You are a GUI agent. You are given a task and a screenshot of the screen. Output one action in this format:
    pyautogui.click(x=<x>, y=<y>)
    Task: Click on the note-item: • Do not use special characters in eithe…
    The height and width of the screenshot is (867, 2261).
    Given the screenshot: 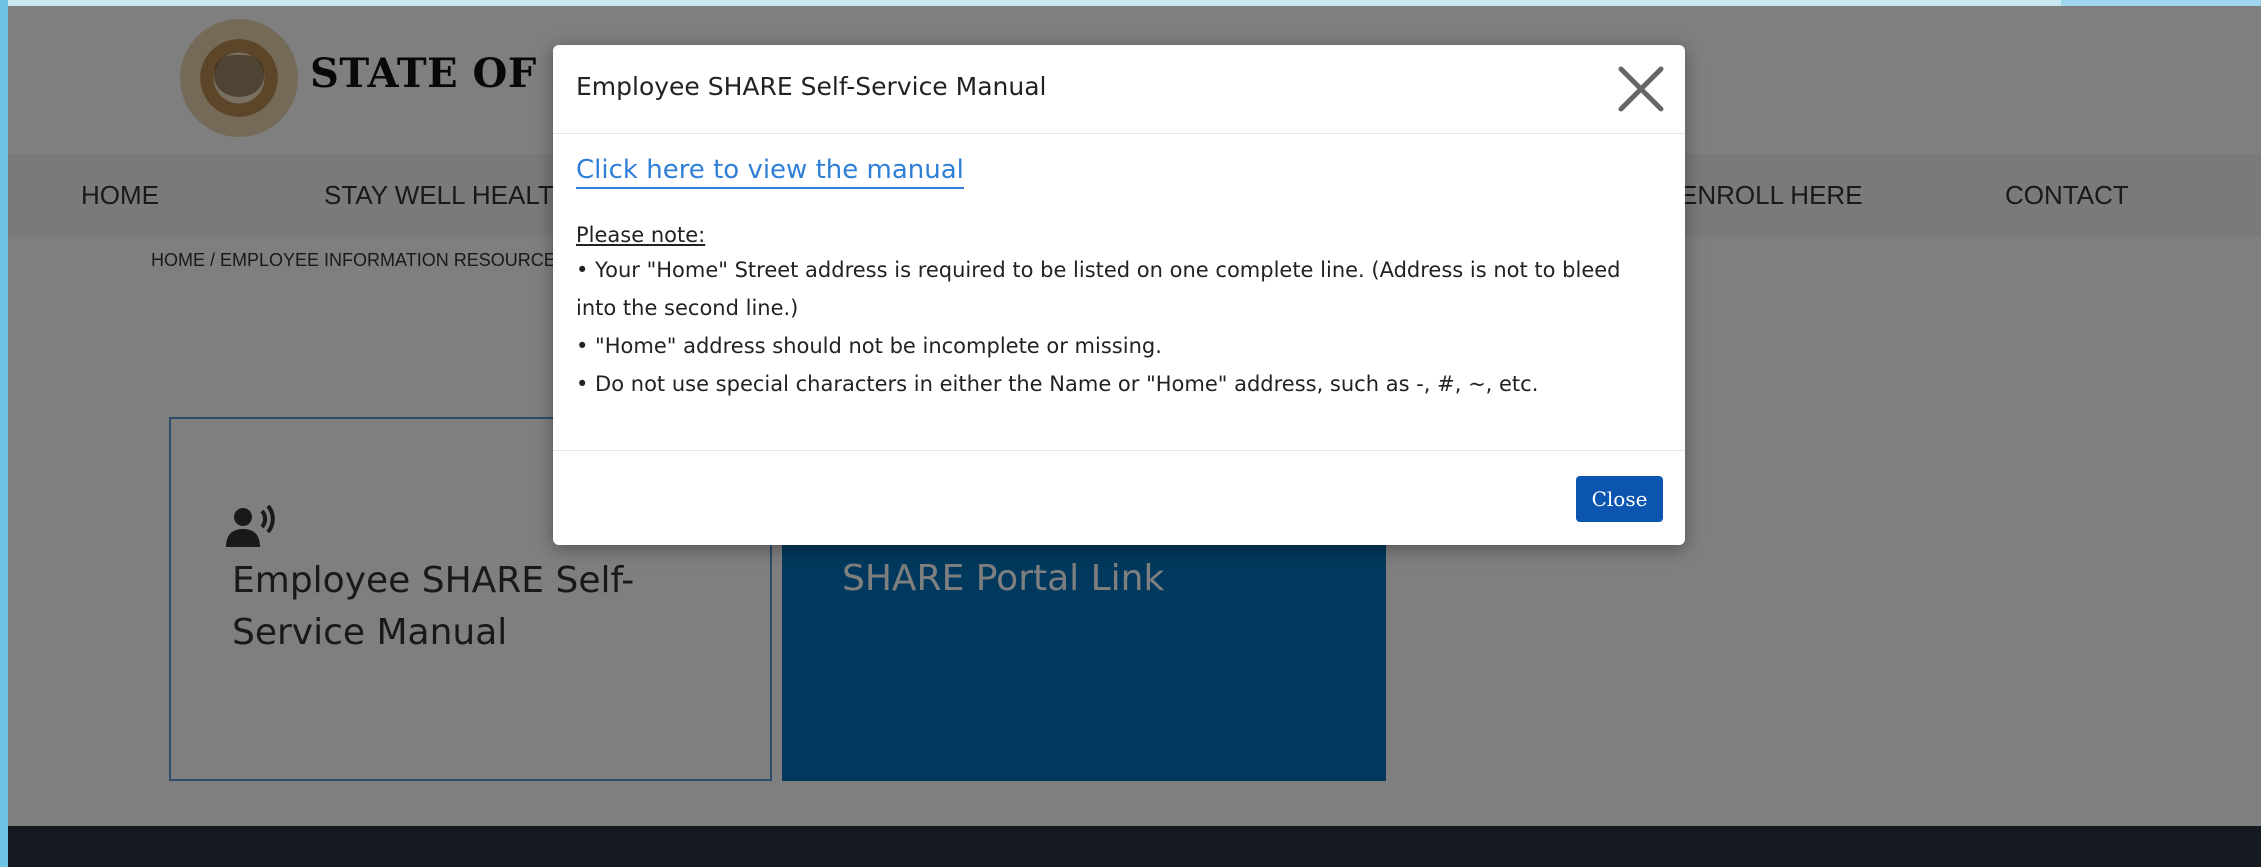 What is the action you would take?
    pyautogui.click(x=1057, y=384)
    